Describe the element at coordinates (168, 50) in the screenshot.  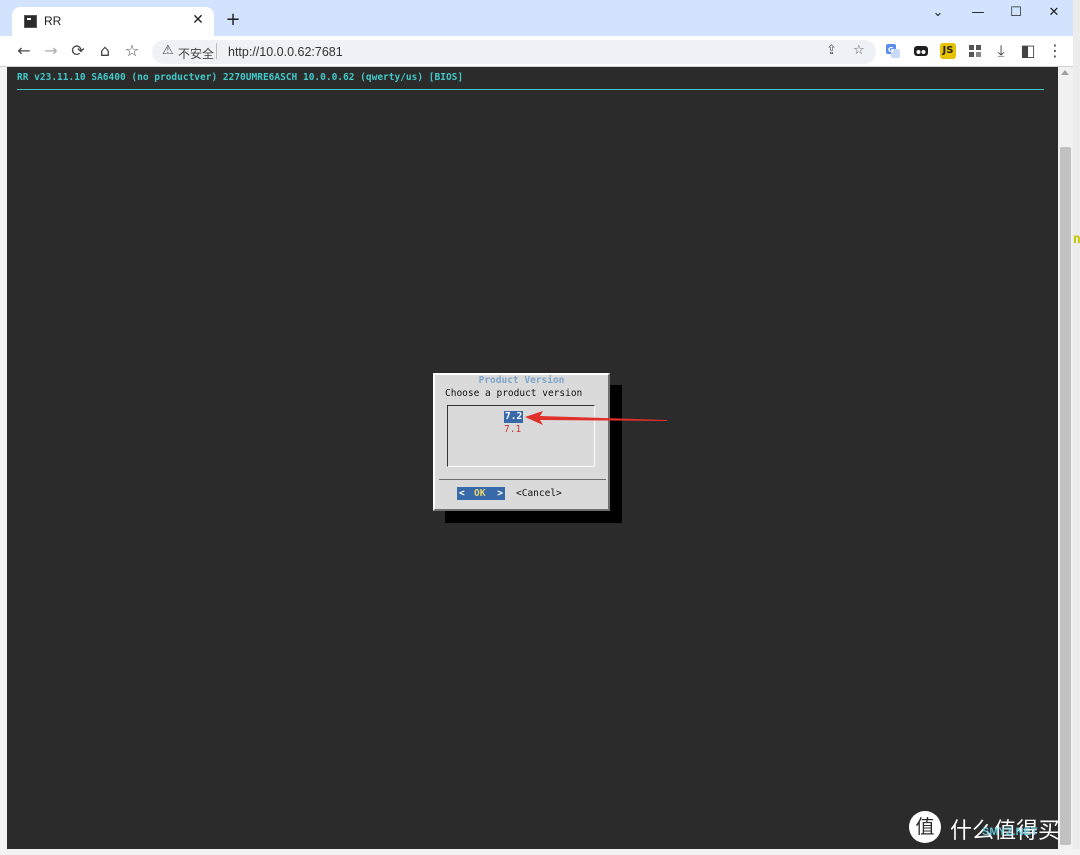
I see `warning-icon: ⚠` at that location.